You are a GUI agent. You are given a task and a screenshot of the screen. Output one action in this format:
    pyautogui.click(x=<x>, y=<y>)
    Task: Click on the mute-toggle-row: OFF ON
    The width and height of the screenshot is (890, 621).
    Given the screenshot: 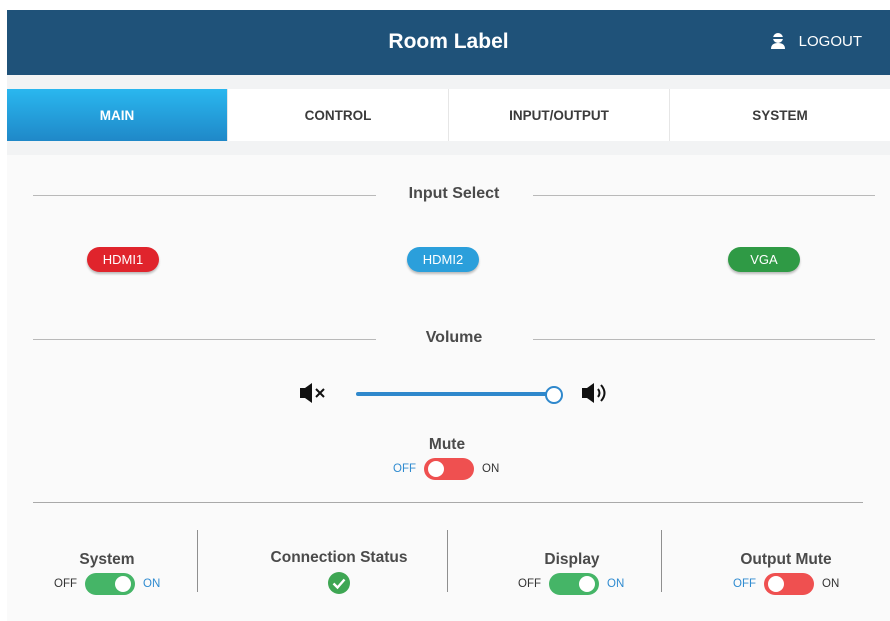 What is the action you would take?
    pyautogui.click(x=446, y=469)
    